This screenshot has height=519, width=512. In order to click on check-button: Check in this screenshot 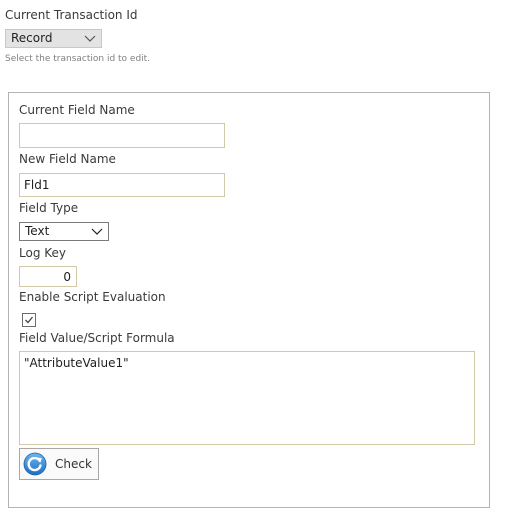, I will do `click(59, 464)`.